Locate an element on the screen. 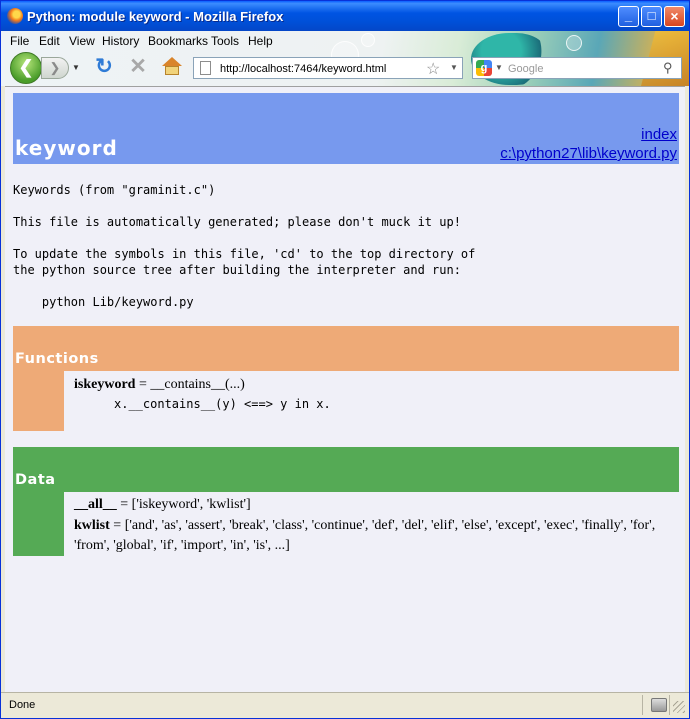 This screenshot has height=719, width=690. search-icon: ⚲ is located at coordinates (668, 68).